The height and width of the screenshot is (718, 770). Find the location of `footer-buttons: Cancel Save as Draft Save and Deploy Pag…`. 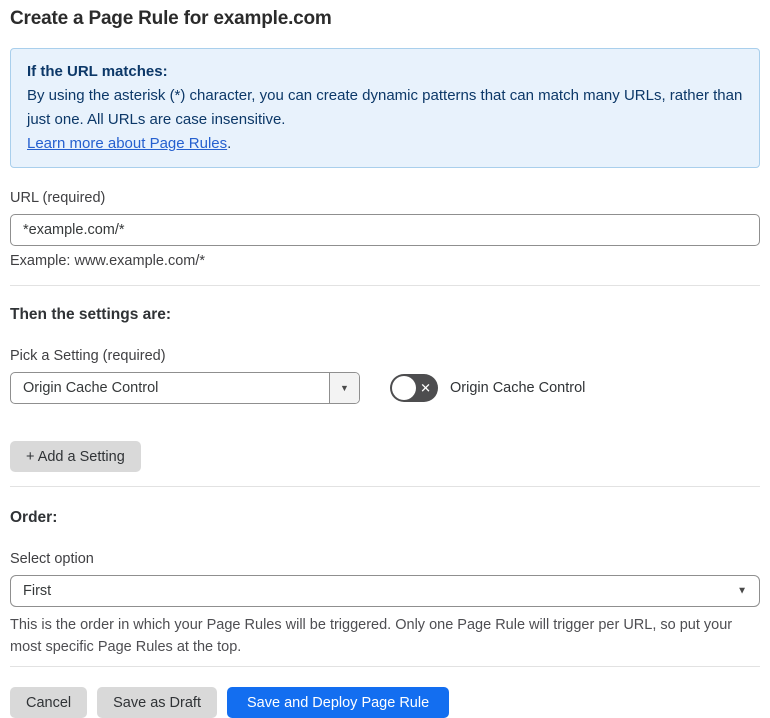

footer-buttons: Cancel Save as Draft Save and Deploy Pag… is located at coordinates (385, 702).